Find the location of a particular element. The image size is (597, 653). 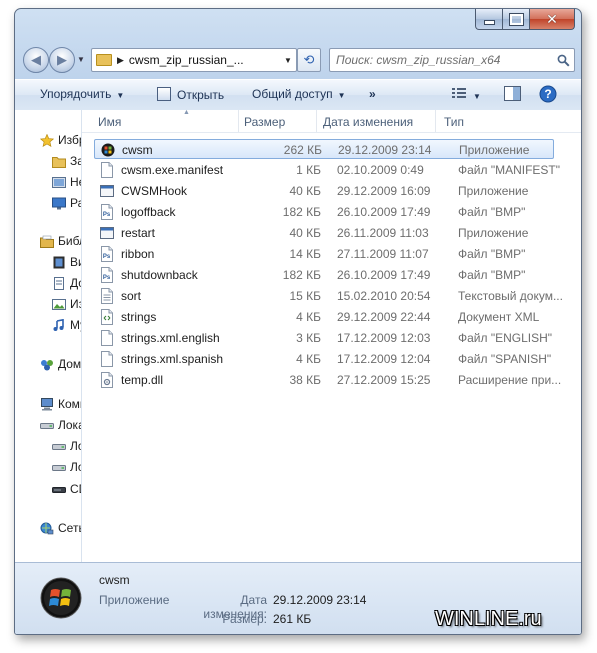

sidebar-item-label: Музыка is located at coordinates (75, 325).